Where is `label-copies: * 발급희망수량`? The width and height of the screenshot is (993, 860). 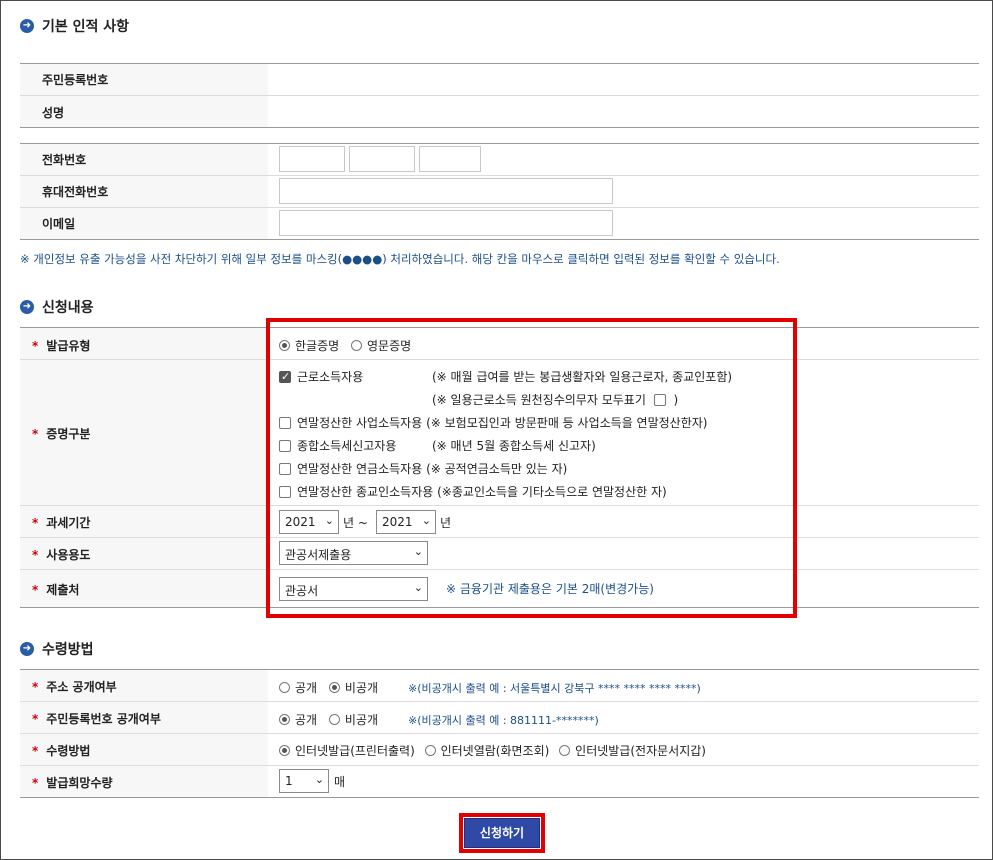 label-copies: * 발급희망수량 is located at coordinates (72, 783).